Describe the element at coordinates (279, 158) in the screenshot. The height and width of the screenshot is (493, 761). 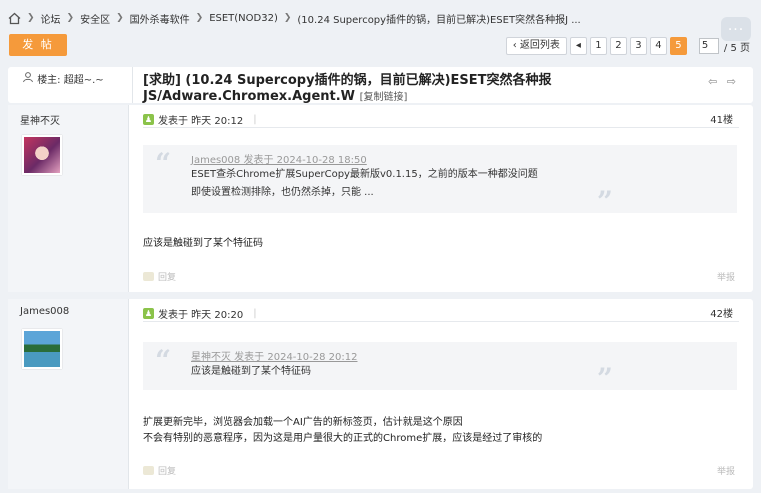
I see `quote-author-link: James008 发表于 2024-10-28 18:50` at that location.